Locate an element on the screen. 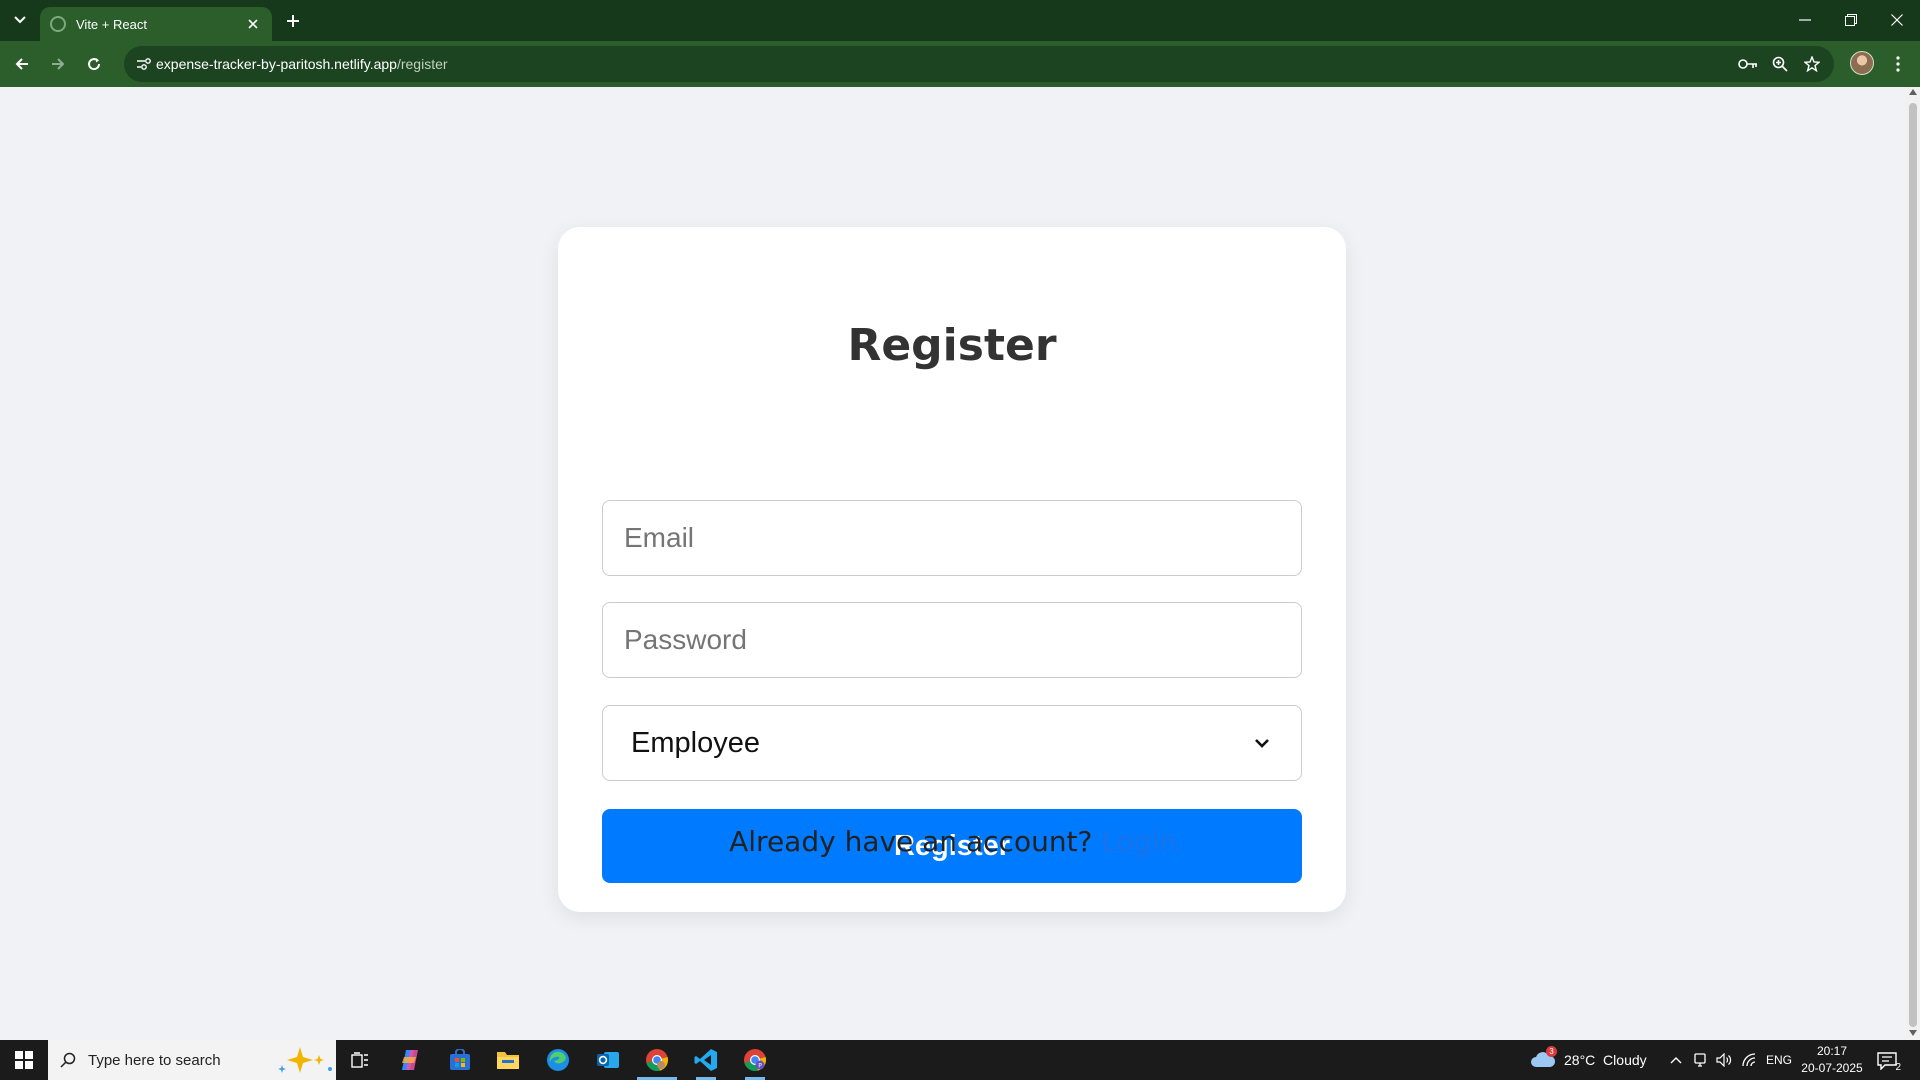  back-icon is located at coordinates (21, 64).